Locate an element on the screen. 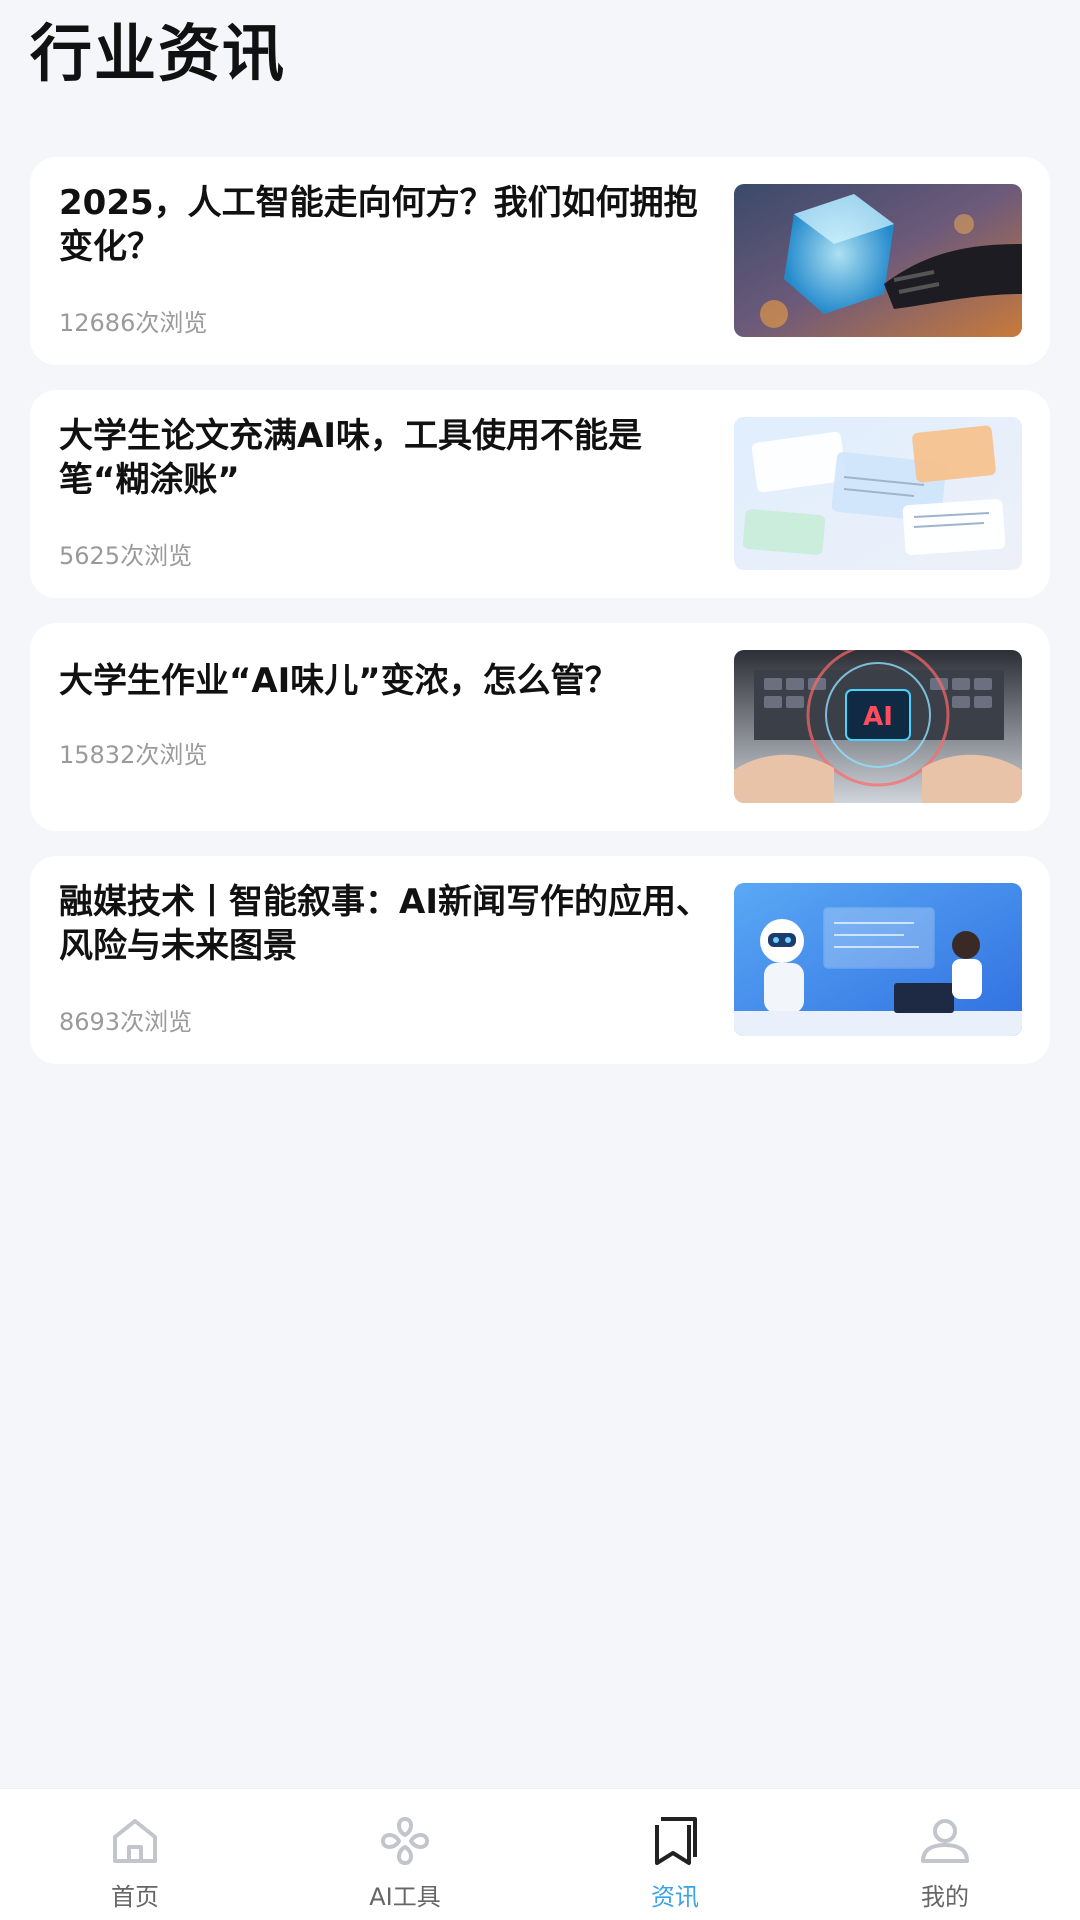  tab-news: 资讯 is located at coordinates (675, 1854).